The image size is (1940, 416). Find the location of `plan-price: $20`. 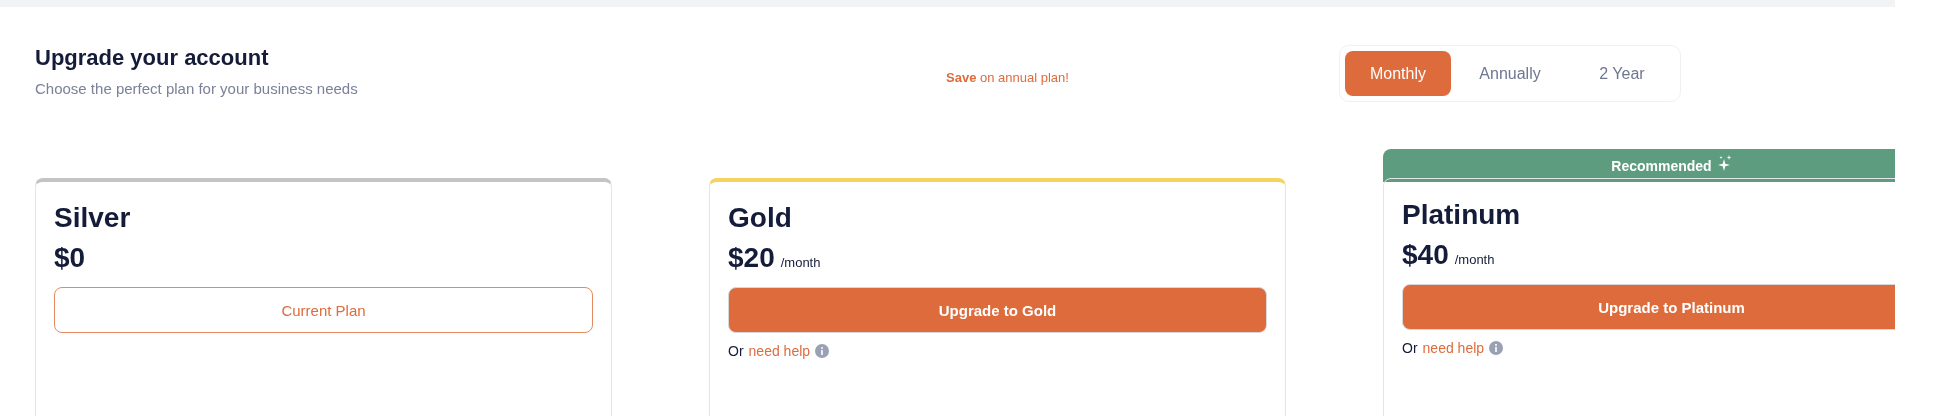

plan-price: $20 is located at coordinates (751, 258).